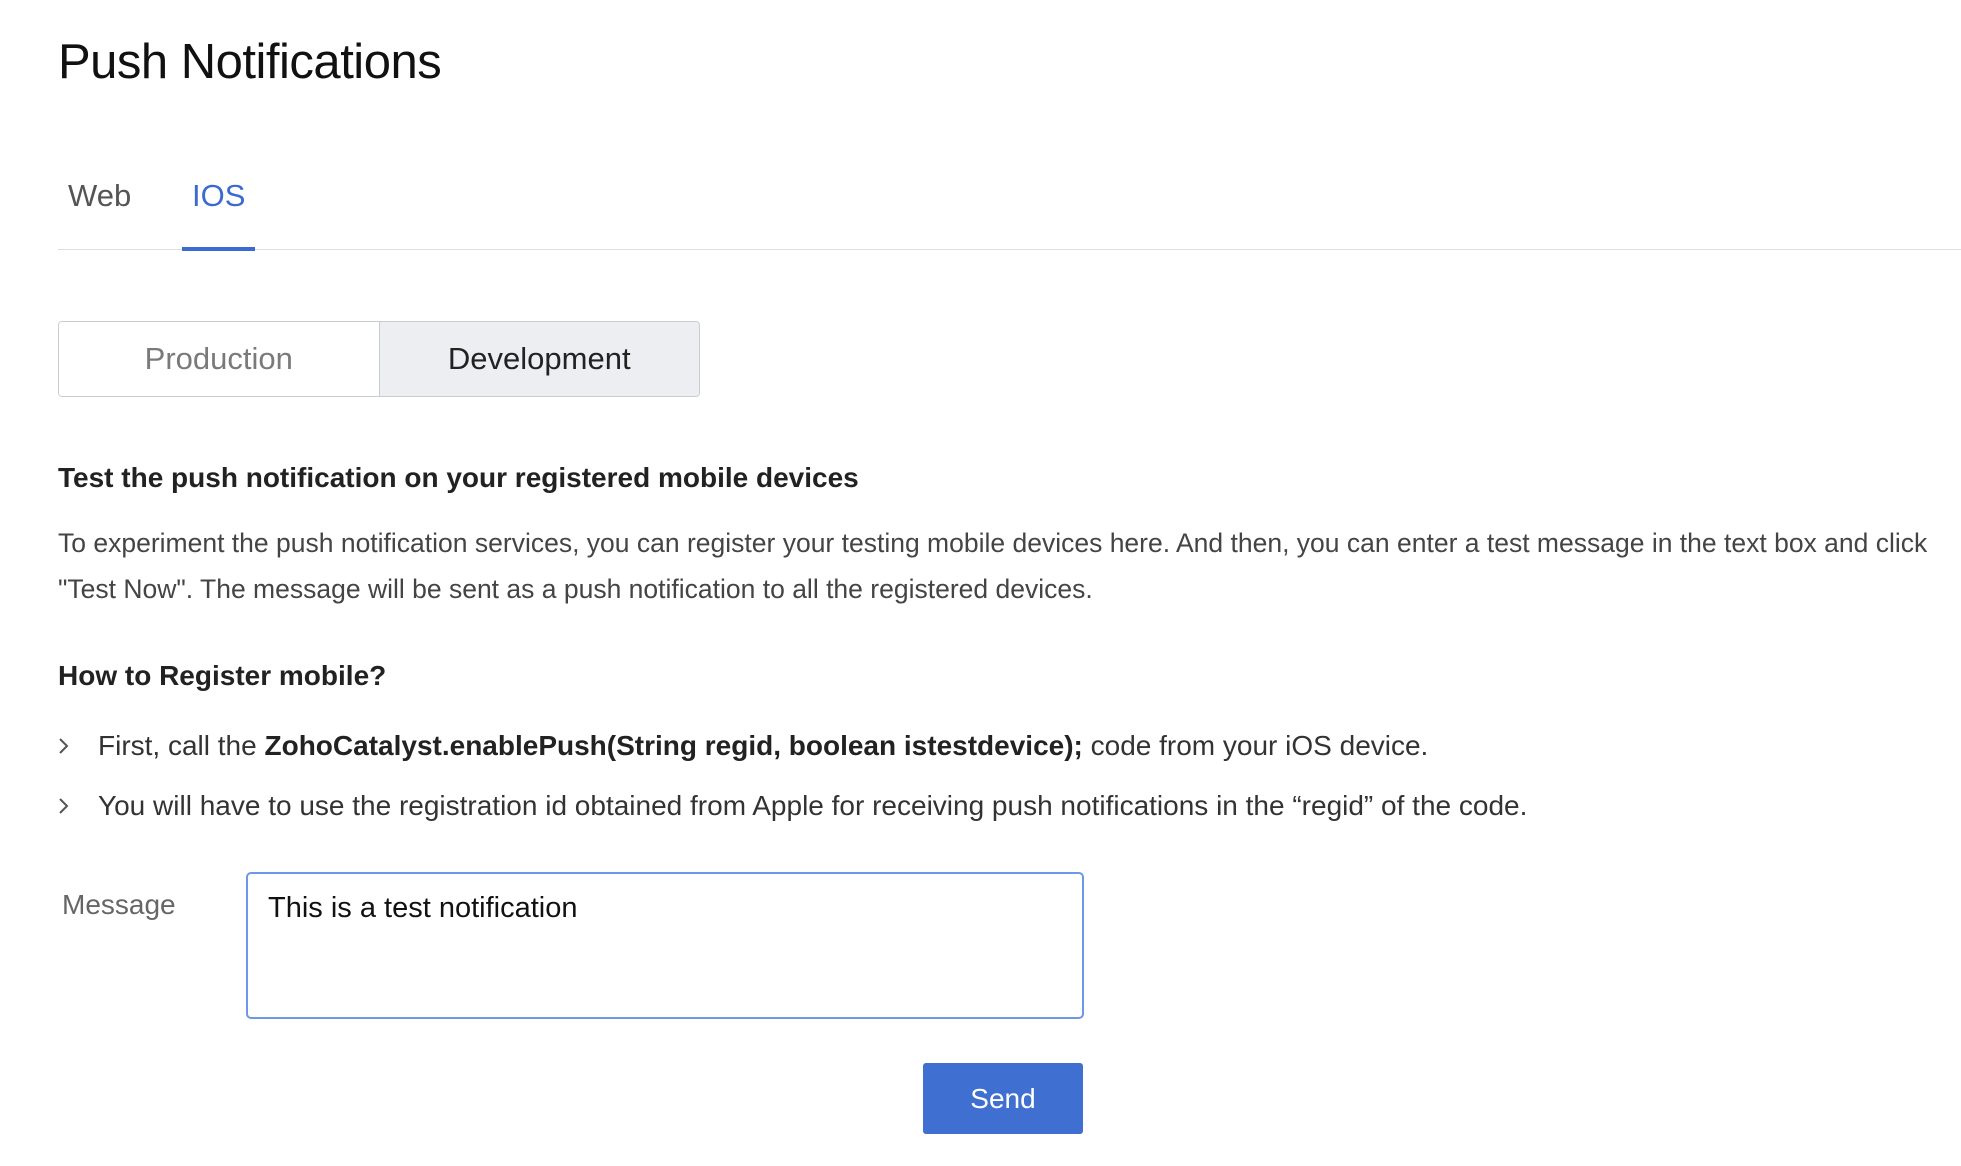 Image resolution: width=1961 pixels, height=1166 pixels. Describe the element at coordinates (181, 745) in the screenshot. I see `step-prefix: First, call the` at that location.